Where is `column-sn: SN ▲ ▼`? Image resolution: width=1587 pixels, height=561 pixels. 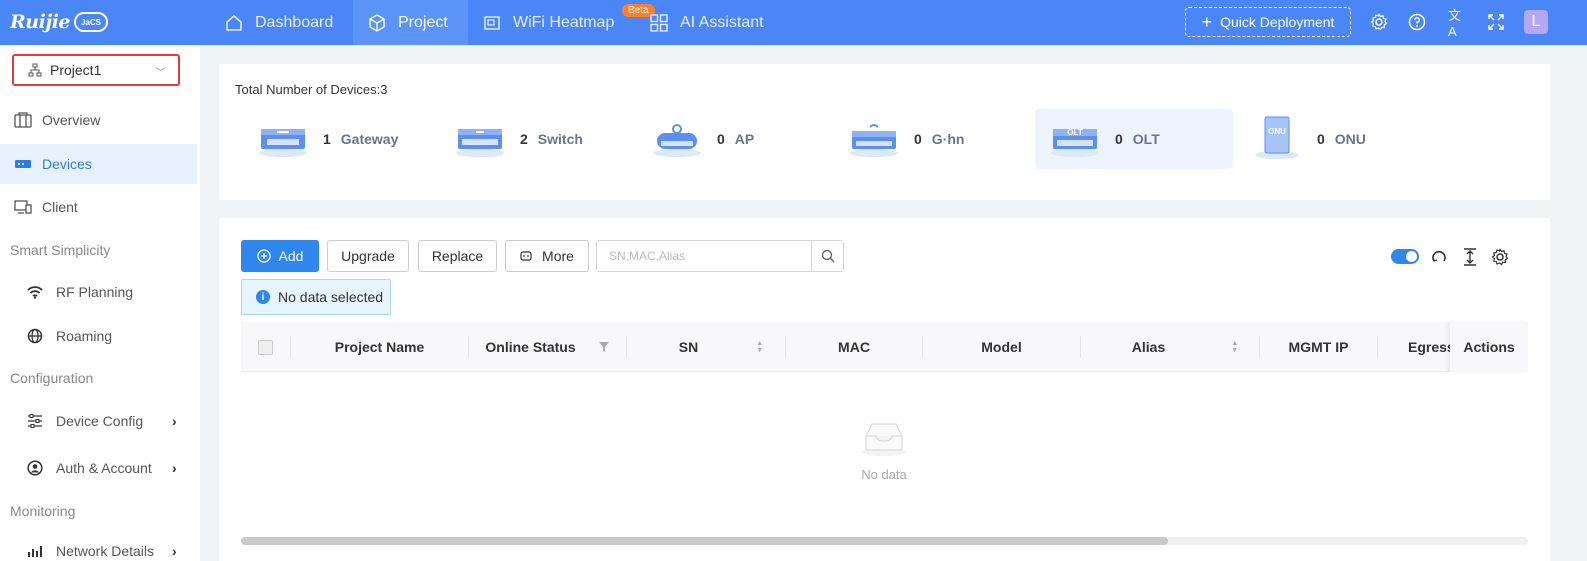
column-sn: SN ▲ ▼ is located at coordinates (706, 347).